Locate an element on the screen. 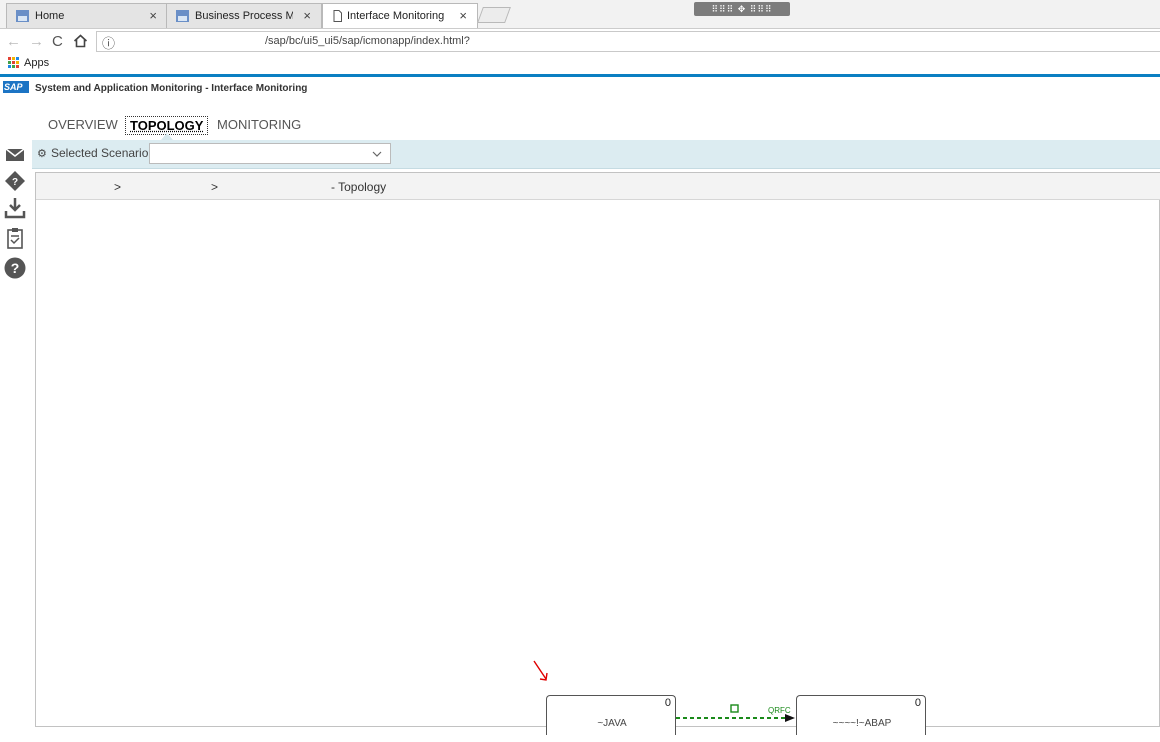 The image size is (1160, 742). browser-tab-interface-monitoring: Interface Monitoring × is located at coordinates (400, 15).